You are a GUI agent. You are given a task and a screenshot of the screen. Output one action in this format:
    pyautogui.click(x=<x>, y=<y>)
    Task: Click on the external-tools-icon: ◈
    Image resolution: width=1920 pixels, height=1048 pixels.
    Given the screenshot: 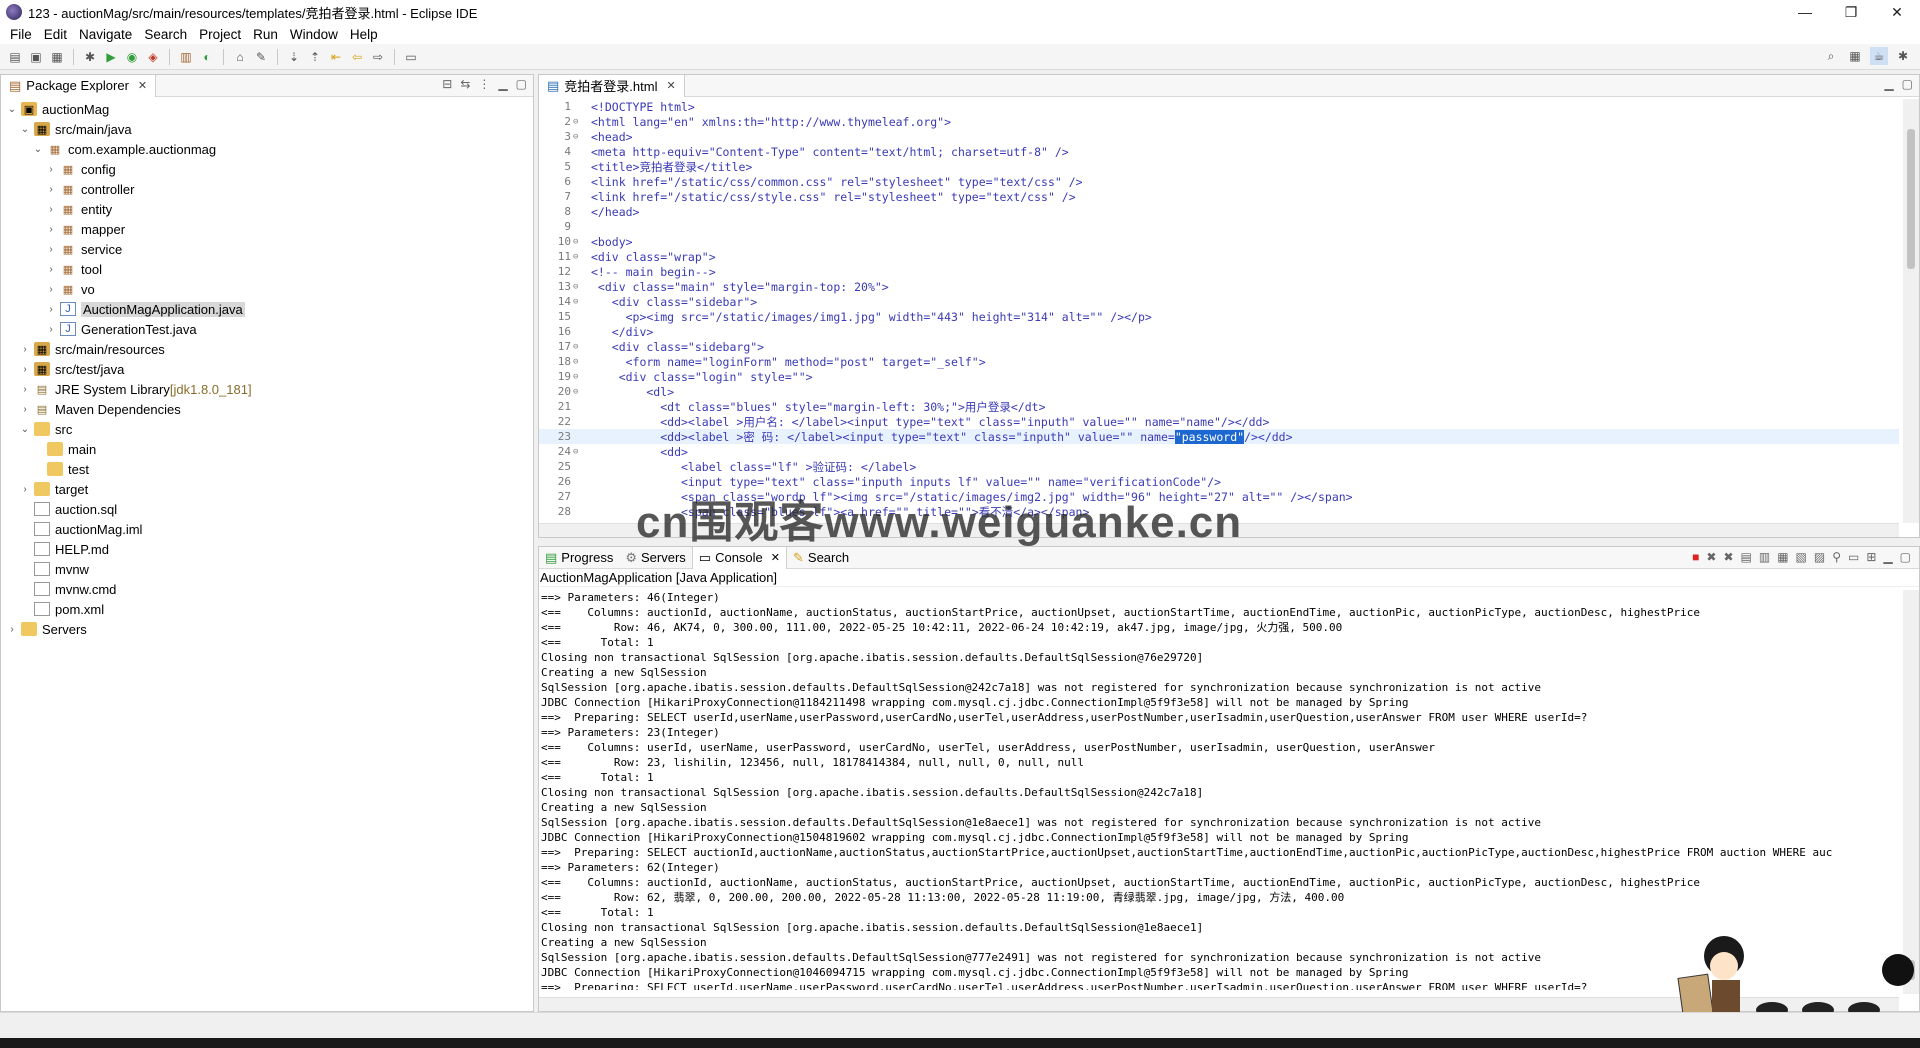 What is the action you would take?
    pyautogui.click(x=153, y=57)
    